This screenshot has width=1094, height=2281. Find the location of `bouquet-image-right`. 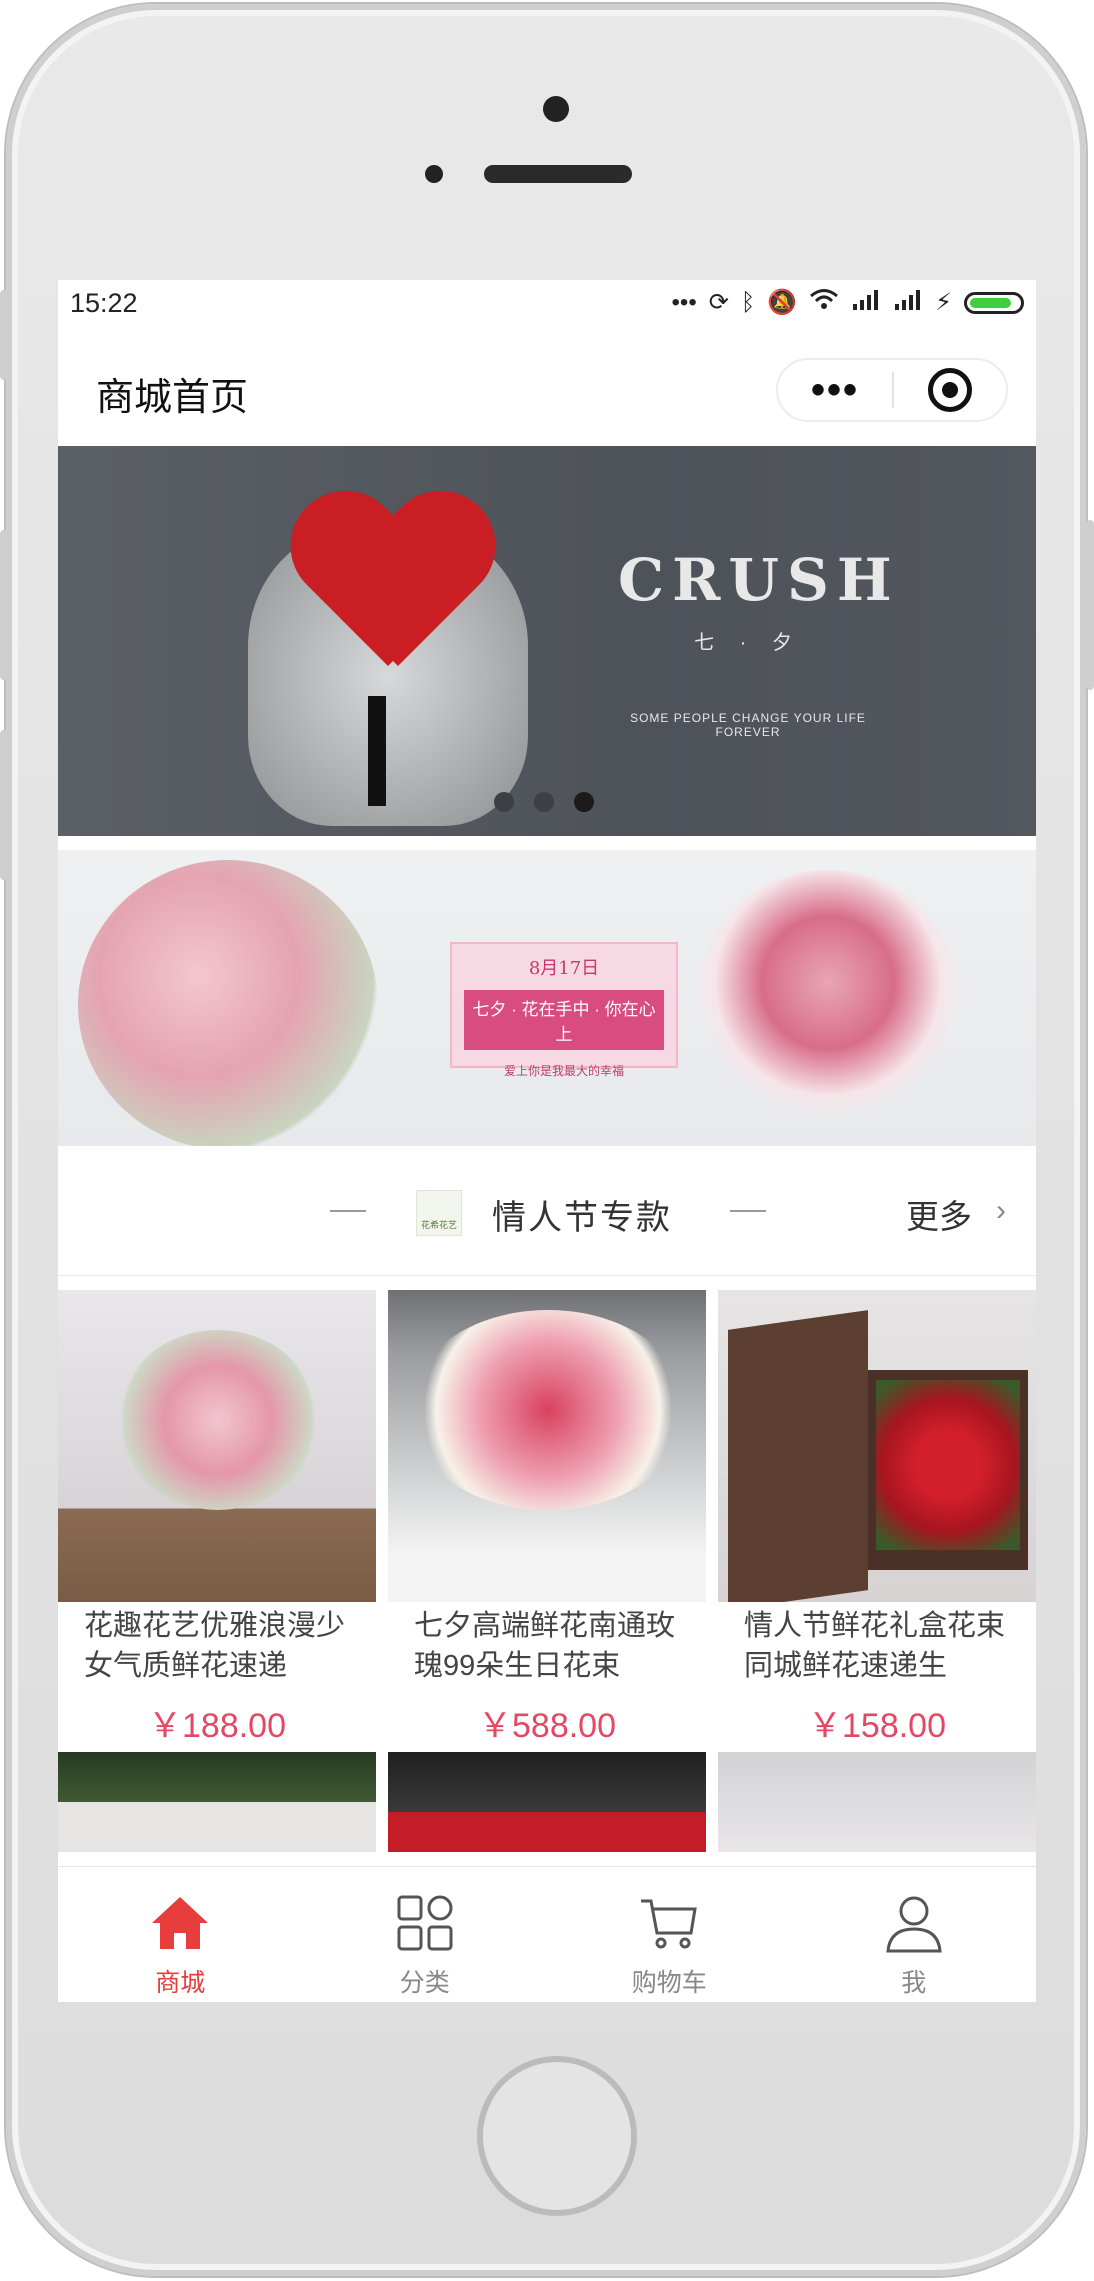

bouquet-image-right is located at coordinates (828, 995).